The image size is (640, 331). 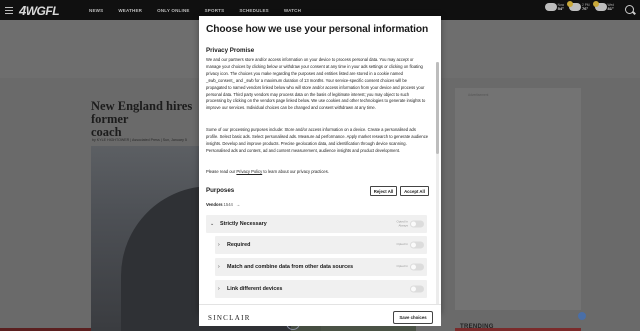 I want to click on purpose-label: Strictly Necessary, so click(x=243, y=224).